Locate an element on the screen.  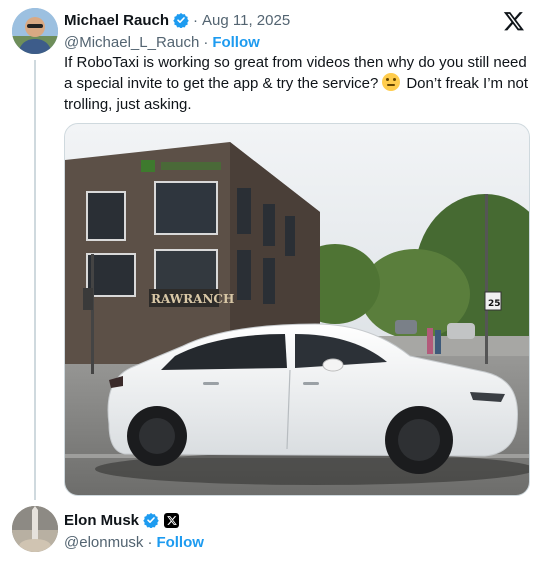
author-handle: @Michael_L_Rauch is located at coordinates (131, 42).